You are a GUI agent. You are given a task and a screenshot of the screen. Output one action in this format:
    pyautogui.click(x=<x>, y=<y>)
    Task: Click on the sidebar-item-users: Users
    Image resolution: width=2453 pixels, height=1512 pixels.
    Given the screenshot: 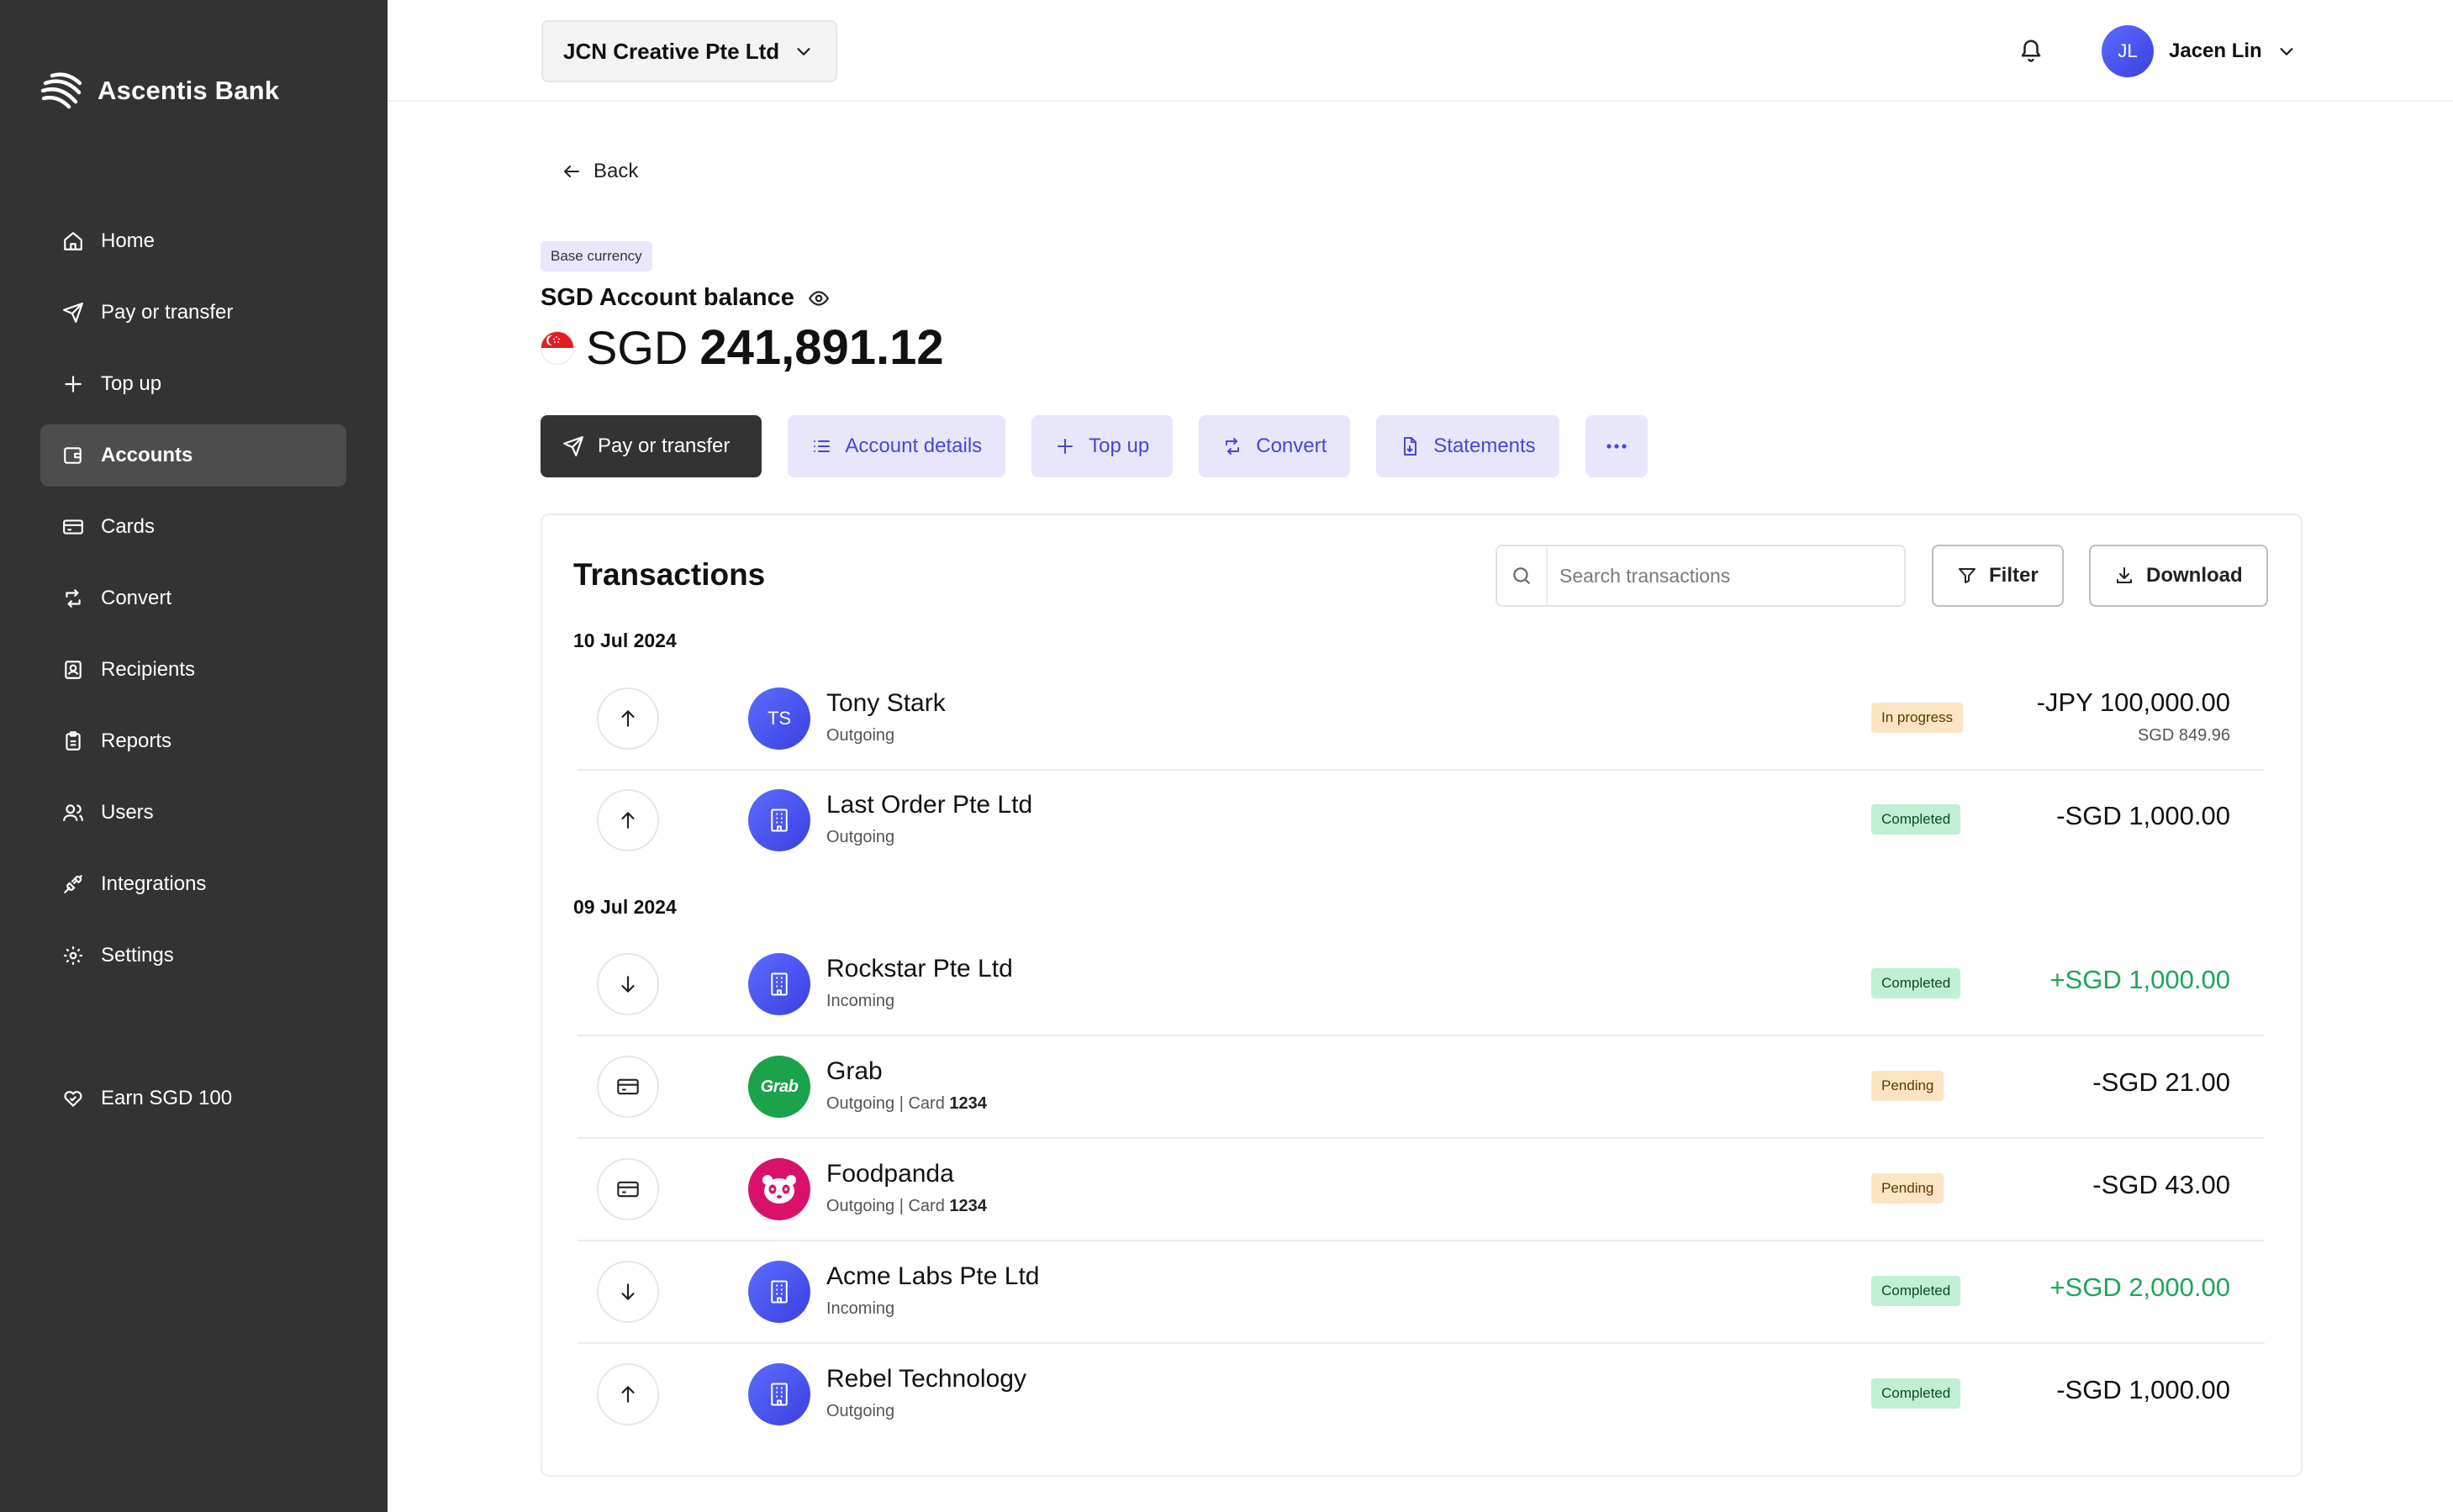 What is the action you would take?
    pyautogui.click(x=193, y=813)
    